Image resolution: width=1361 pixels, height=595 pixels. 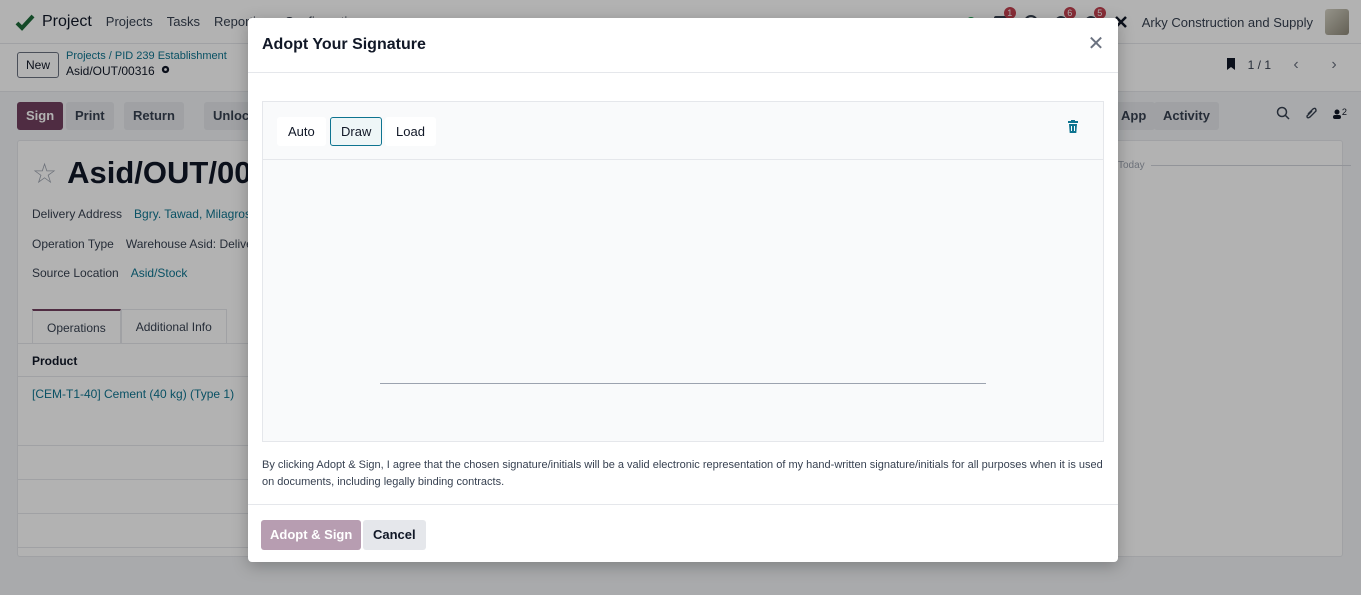 I want to click on auto-mode-button: Auto, so click(x=301, y=131).